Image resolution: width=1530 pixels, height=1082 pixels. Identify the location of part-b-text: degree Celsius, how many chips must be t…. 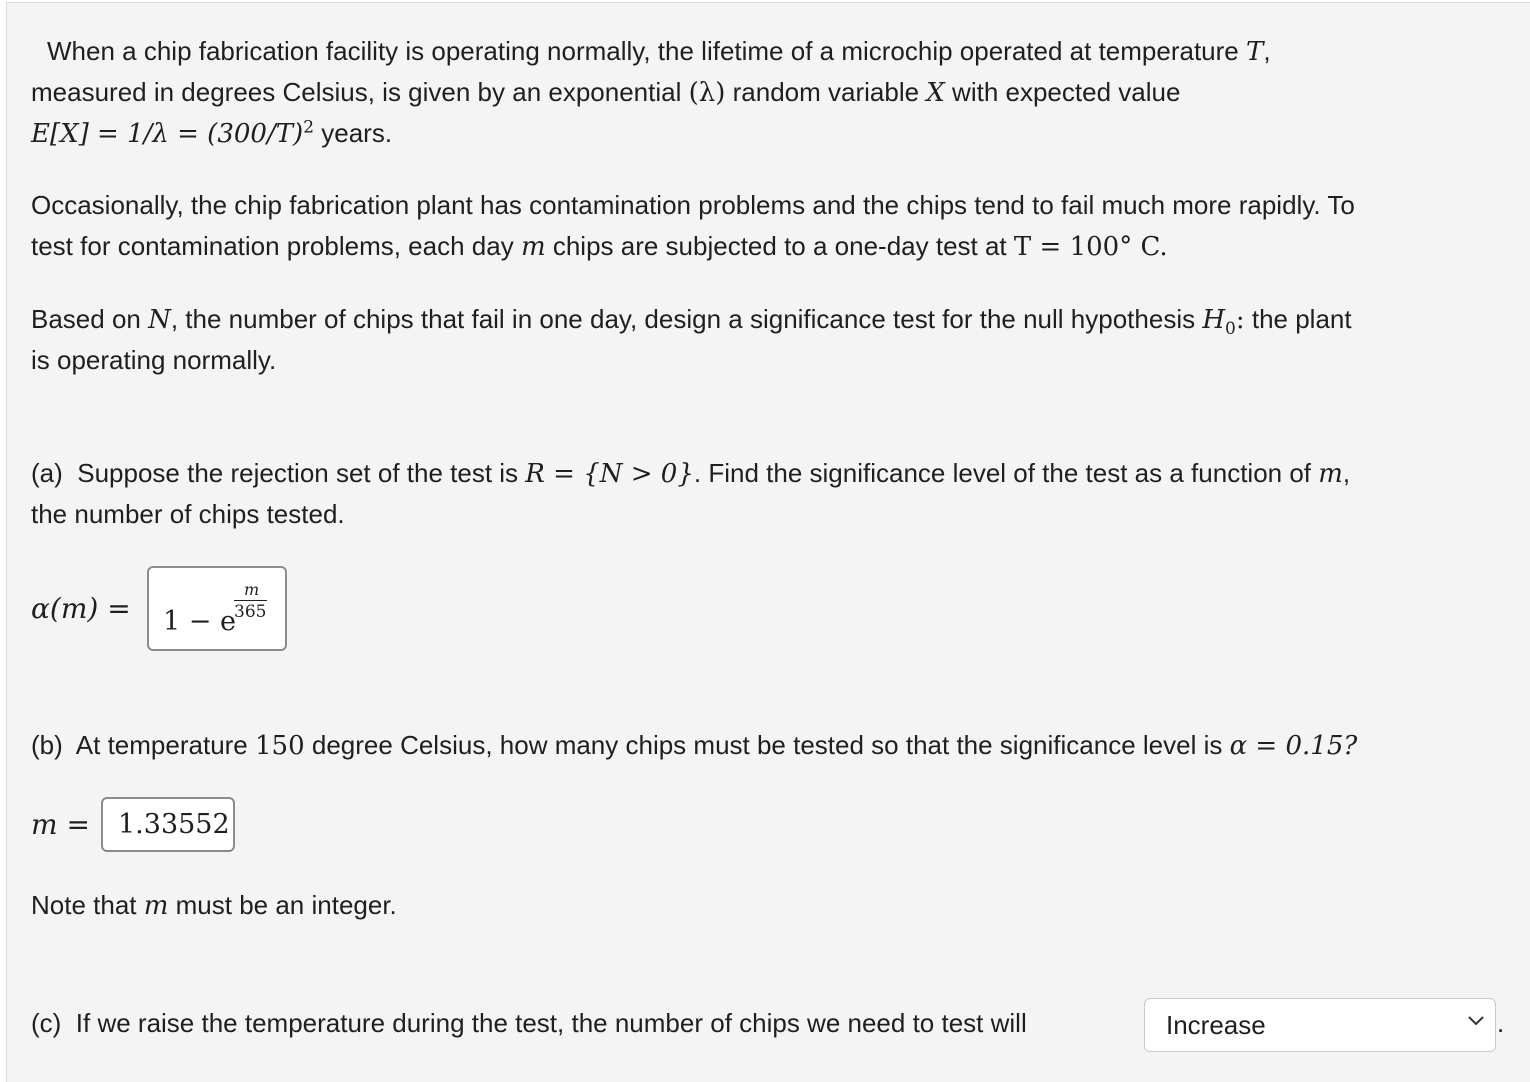
(767, 745).